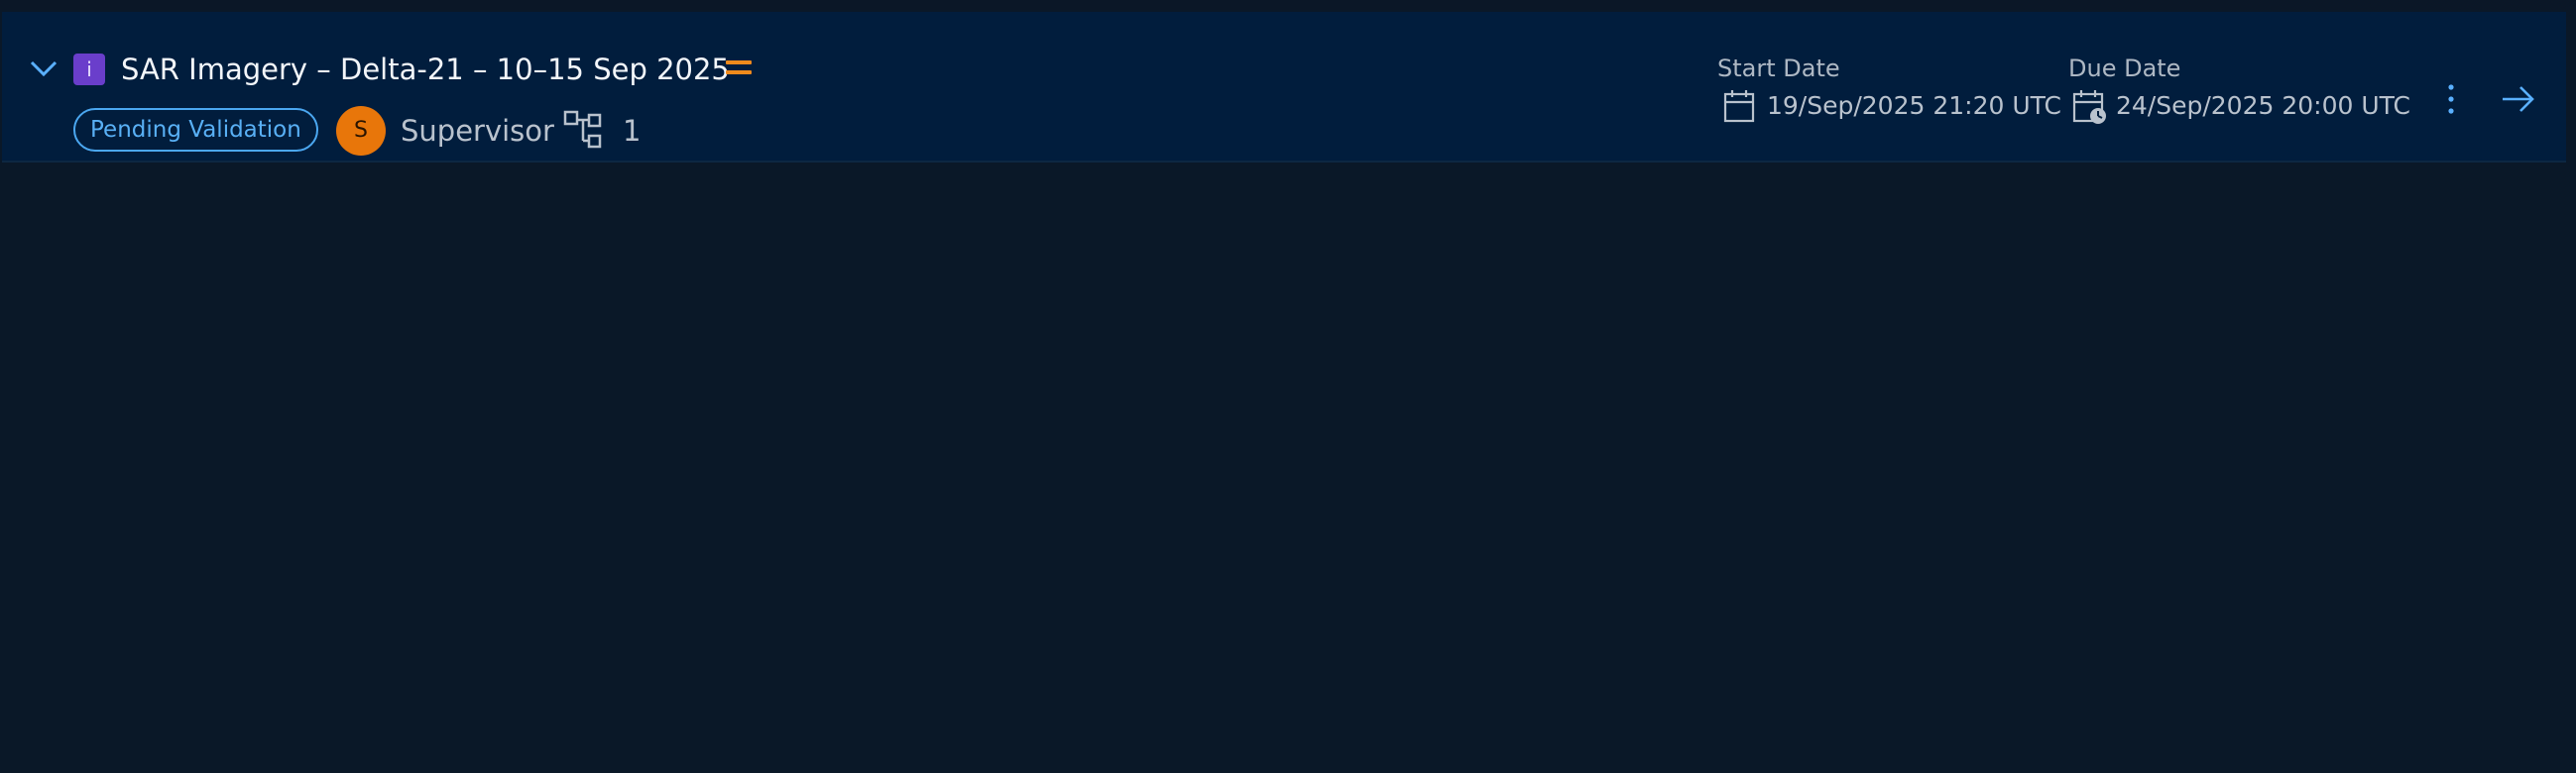 The image size is (2576, 773). Describe the element at coordinates (632, 131) in the screenshot. I see `subtask-count: 1` at that location.